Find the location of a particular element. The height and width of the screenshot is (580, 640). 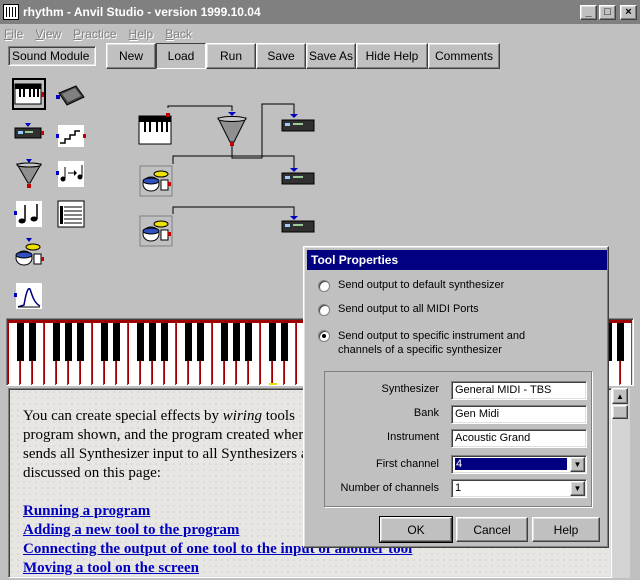

staff-icon is located at coordinates (71, 214).